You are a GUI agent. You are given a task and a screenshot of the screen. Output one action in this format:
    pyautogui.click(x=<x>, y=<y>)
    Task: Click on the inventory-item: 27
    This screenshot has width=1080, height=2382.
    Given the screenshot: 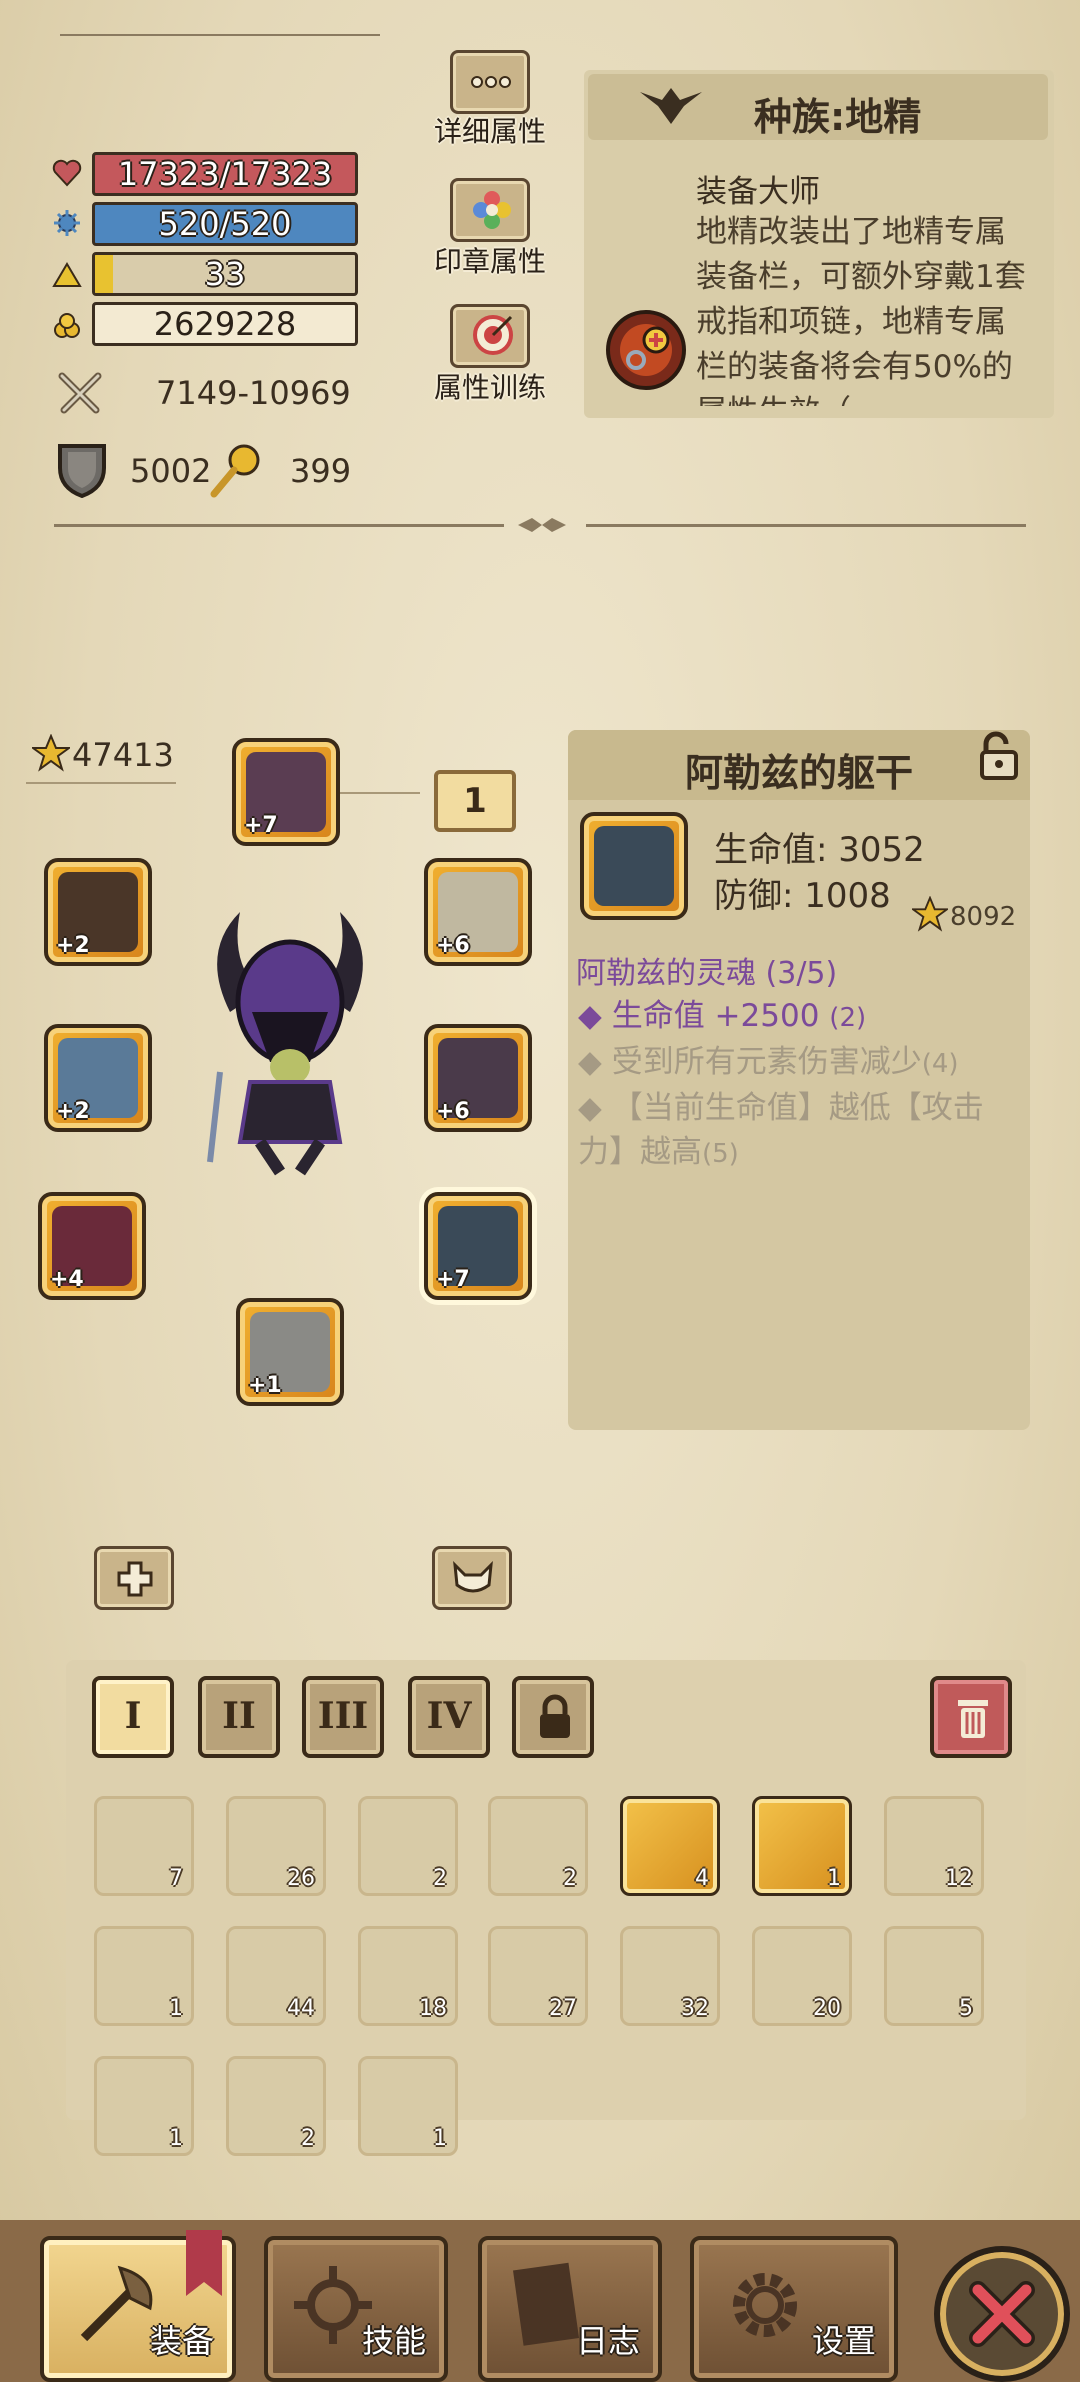 What is the action you would take?
    pyautogui.click(x=538, y=1976)
    